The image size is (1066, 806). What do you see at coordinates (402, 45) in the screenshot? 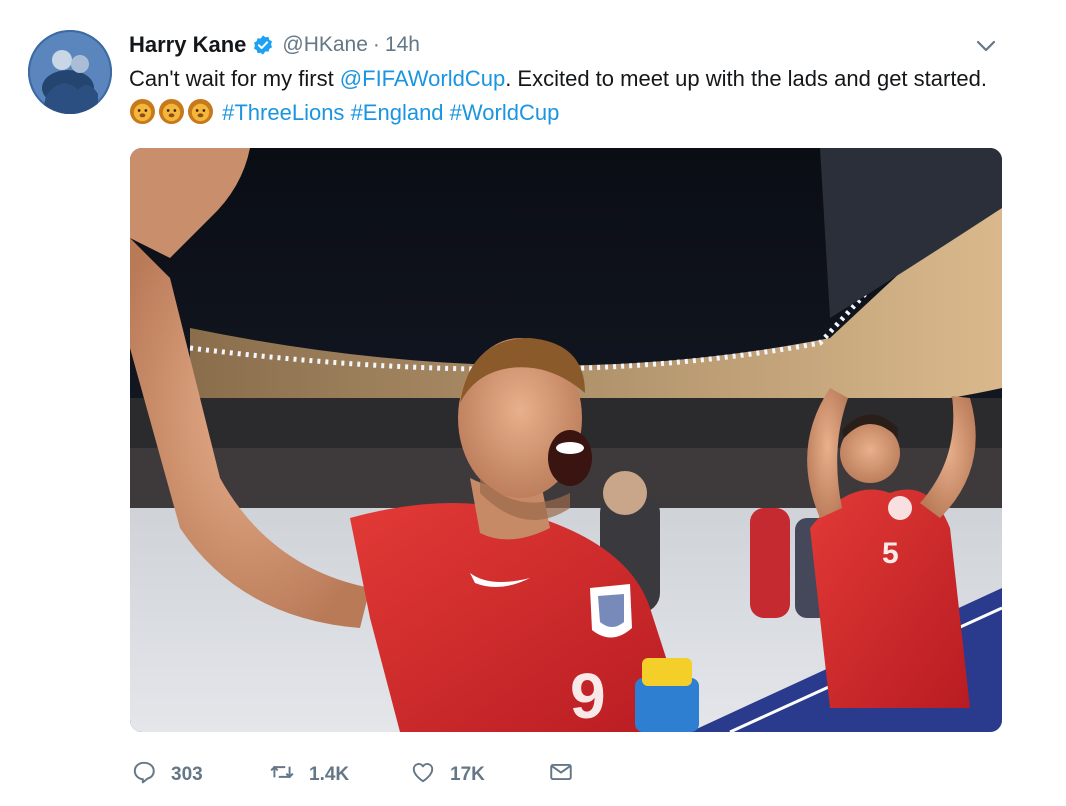
I see `tweet-timestamp: 14h` at bounding box center [402, 45].